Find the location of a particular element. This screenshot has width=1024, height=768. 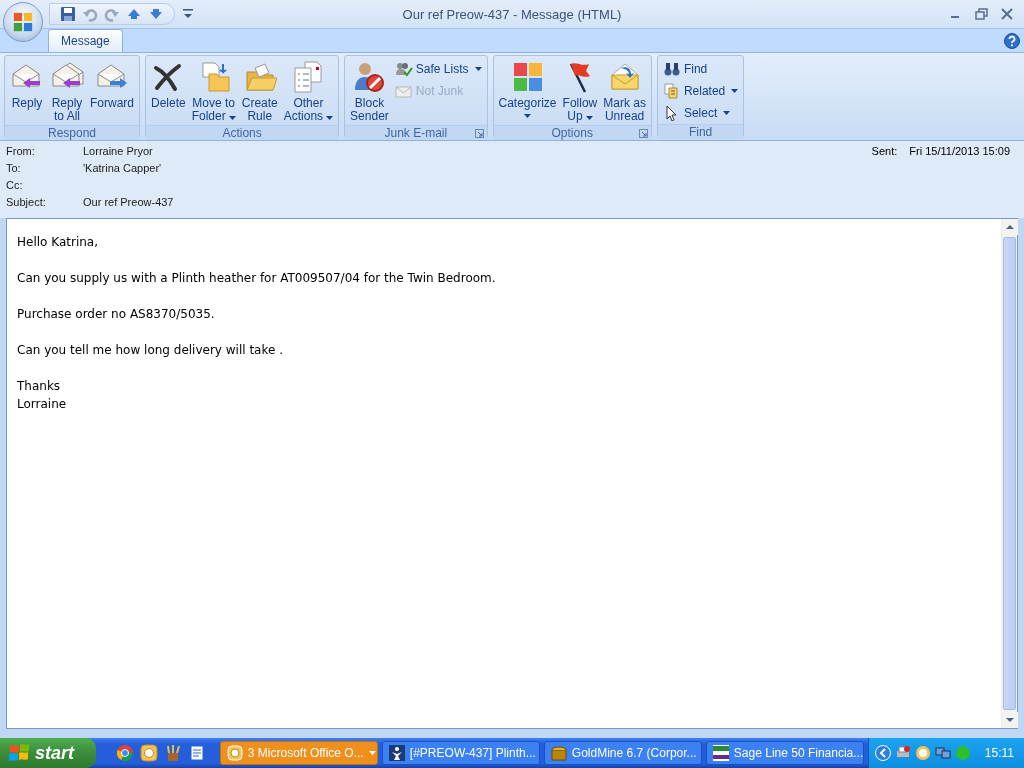

clock: 15:11 is located at coordinates (999, 753).